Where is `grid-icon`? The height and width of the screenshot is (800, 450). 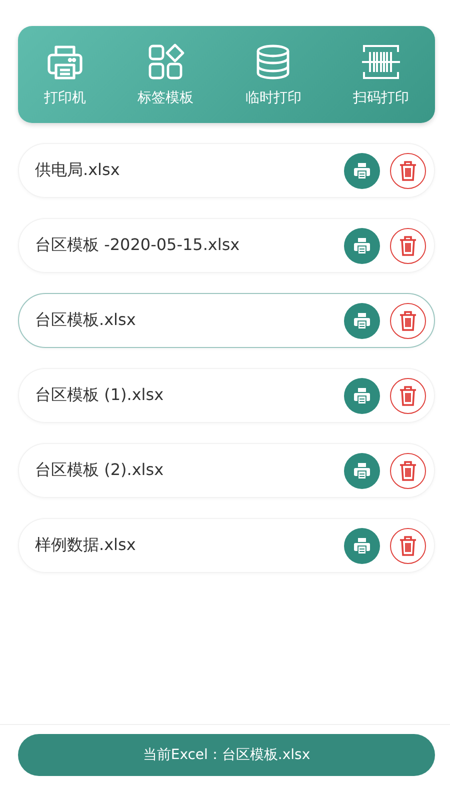 grid-icon is located at coordinates (165, 61).